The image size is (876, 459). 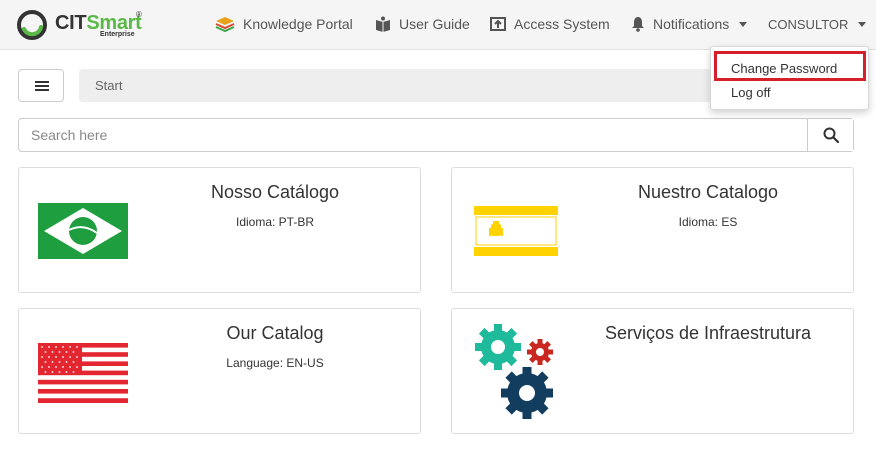 I want to click on card-title: Nuestro Catalogo, so click(x=708, y=192).